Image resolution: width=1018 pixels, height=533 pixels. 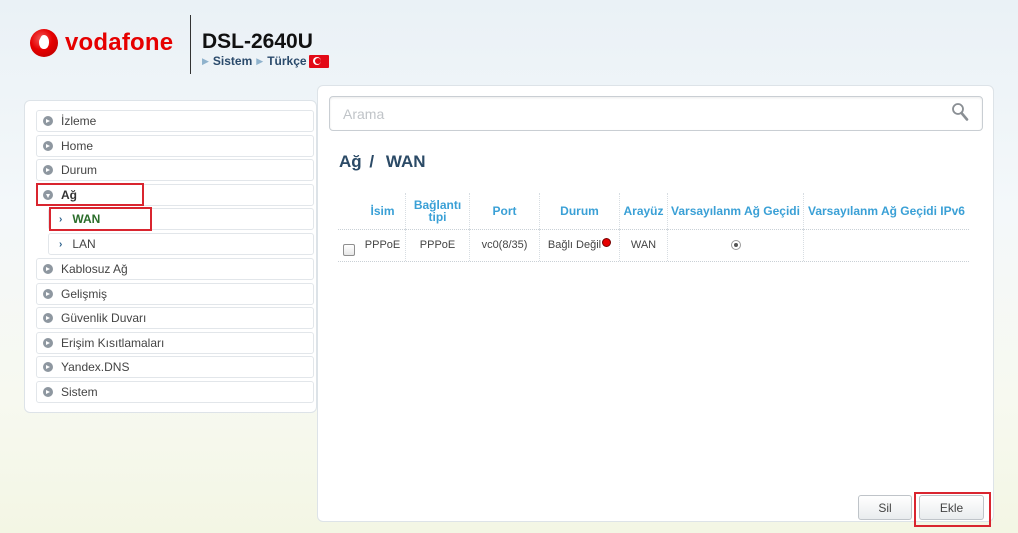 I want to click on sidebar-item-label: Yandex.DNS, so click(x=95, y=367).